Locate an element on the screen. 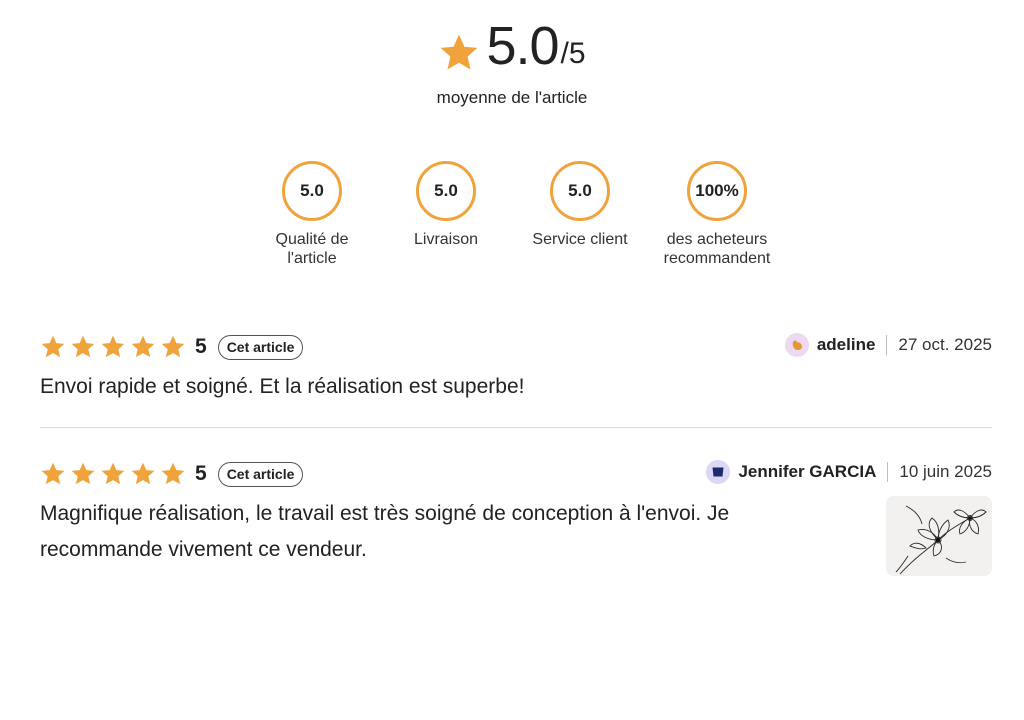 Image resolution: width=1024 pixels, height=720 pixels. metric-quality: 5.0 Qualité de l'article is located at coordinates (312, 214).